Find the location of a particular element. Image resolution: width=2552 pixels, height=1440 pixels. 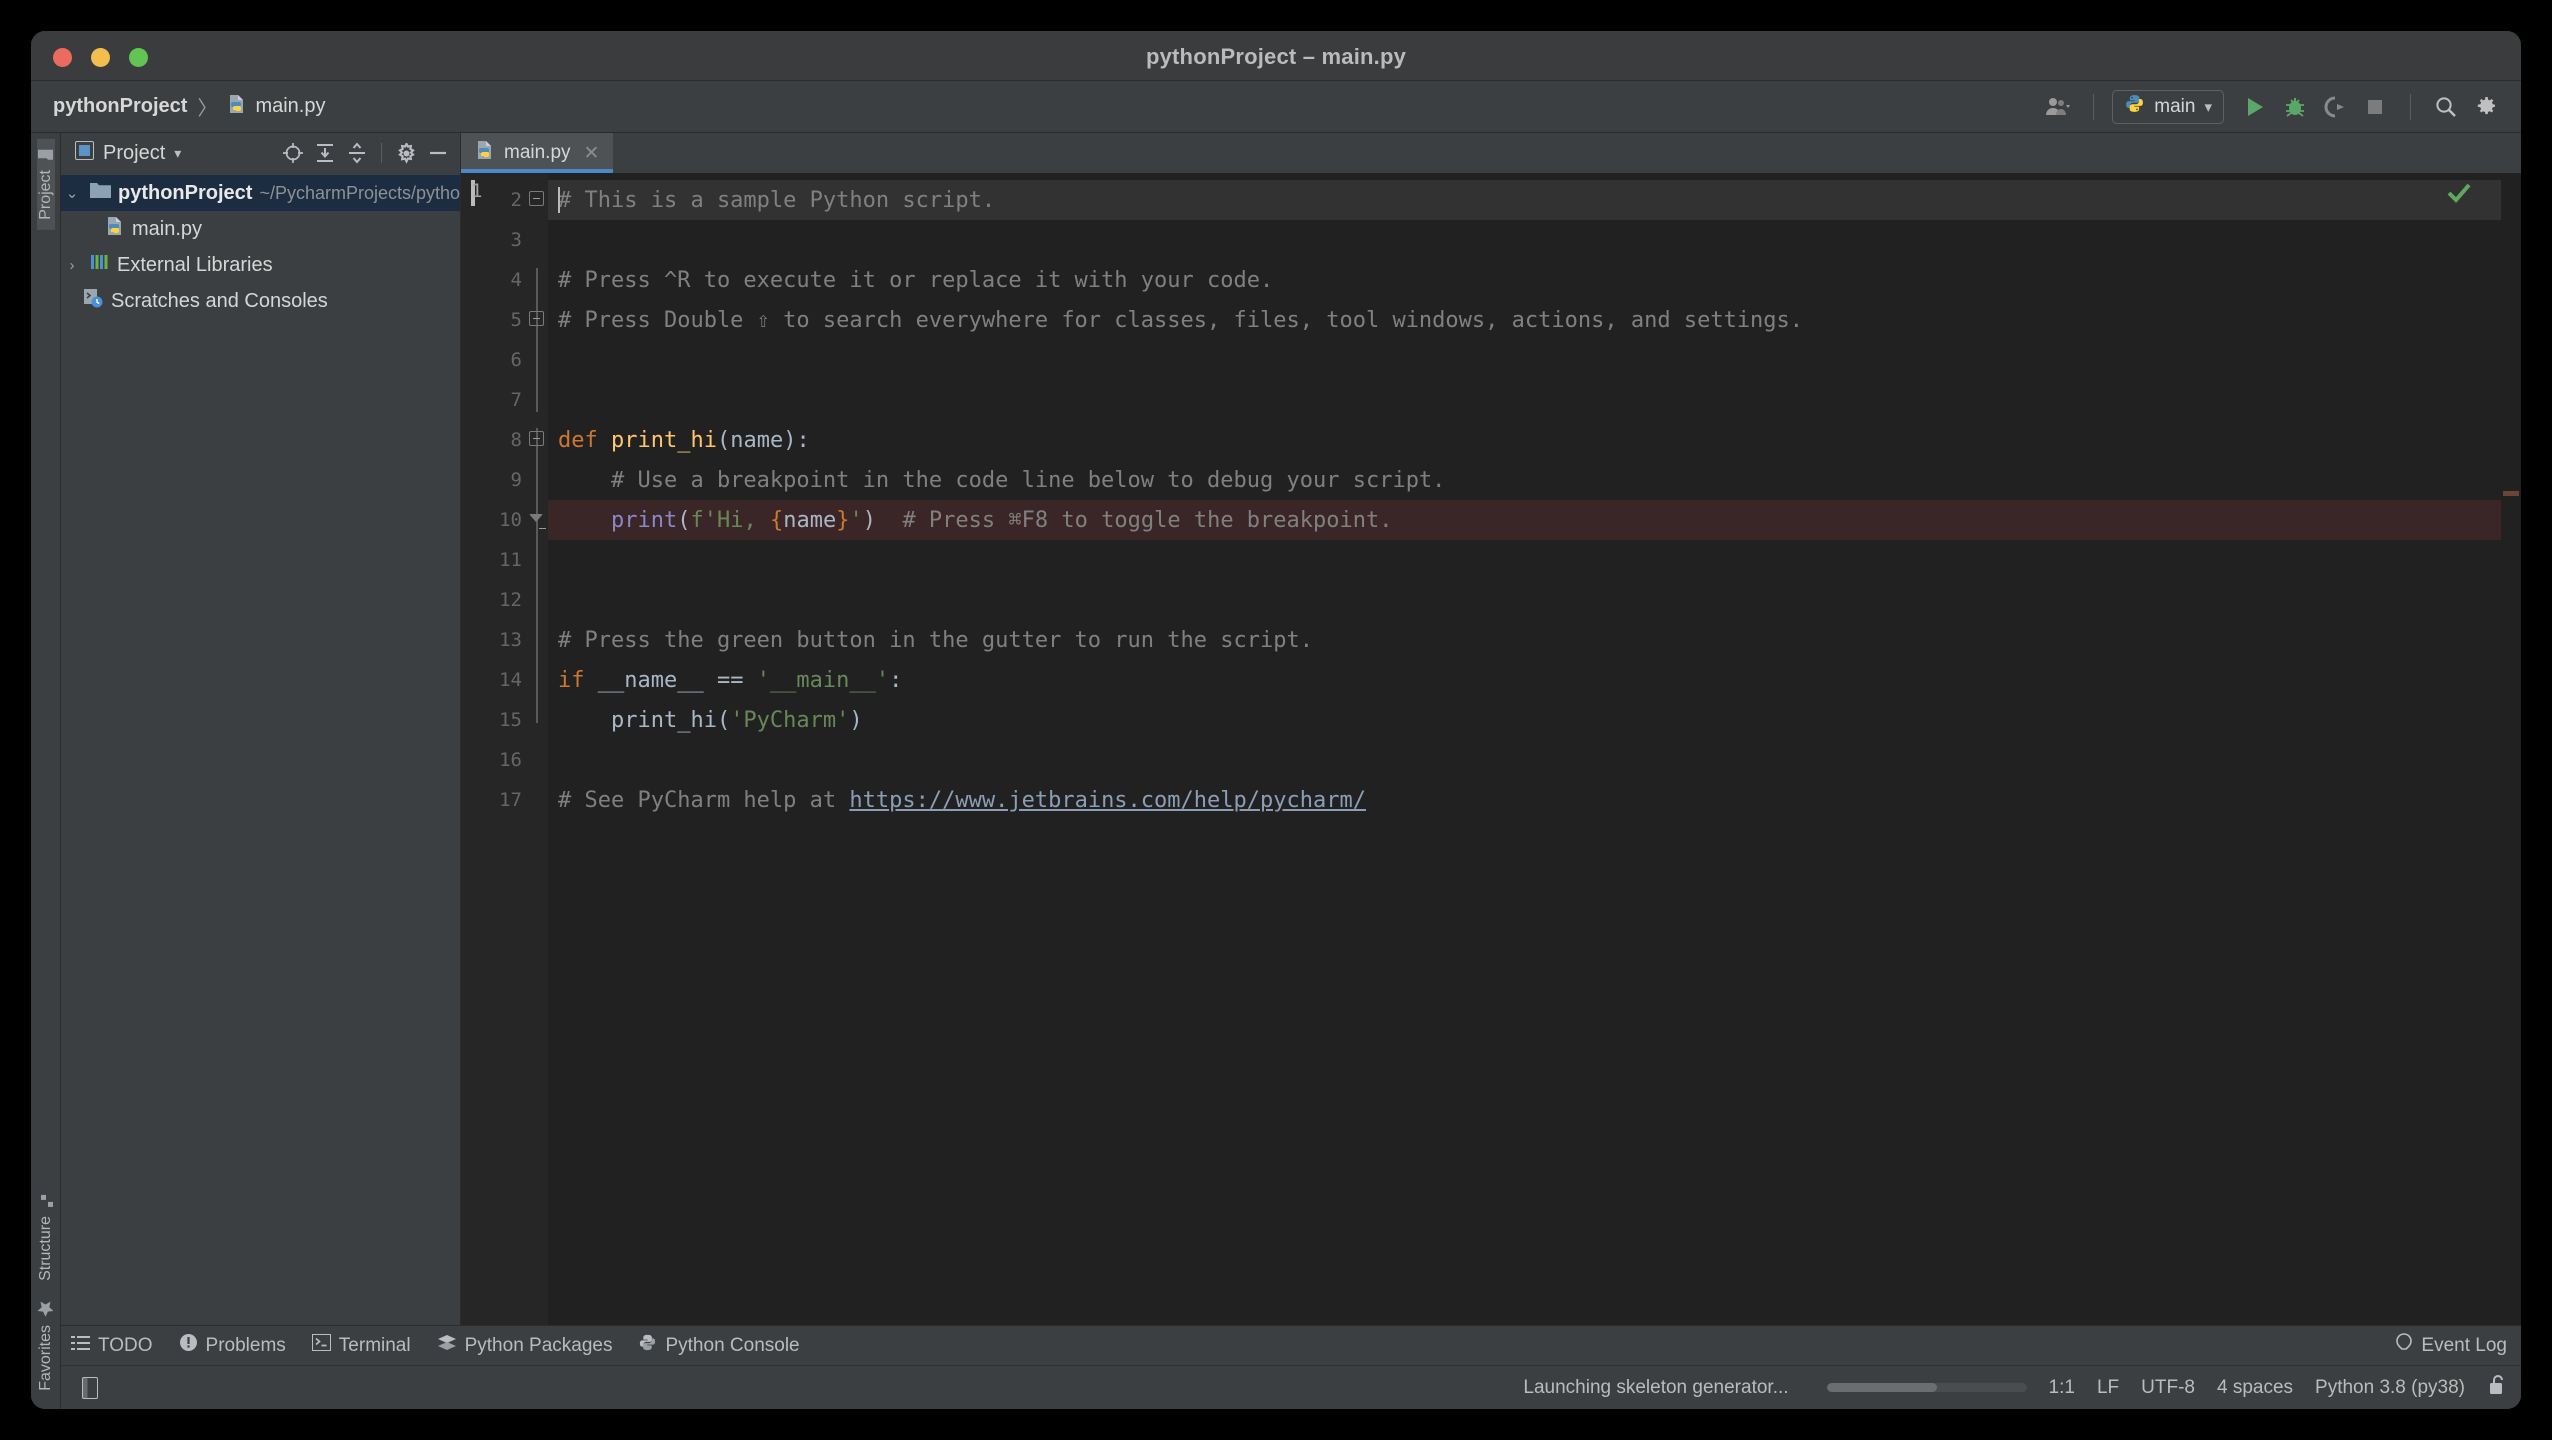

tab-main-py: main.py ✕ is located at coordinates (537, 153).